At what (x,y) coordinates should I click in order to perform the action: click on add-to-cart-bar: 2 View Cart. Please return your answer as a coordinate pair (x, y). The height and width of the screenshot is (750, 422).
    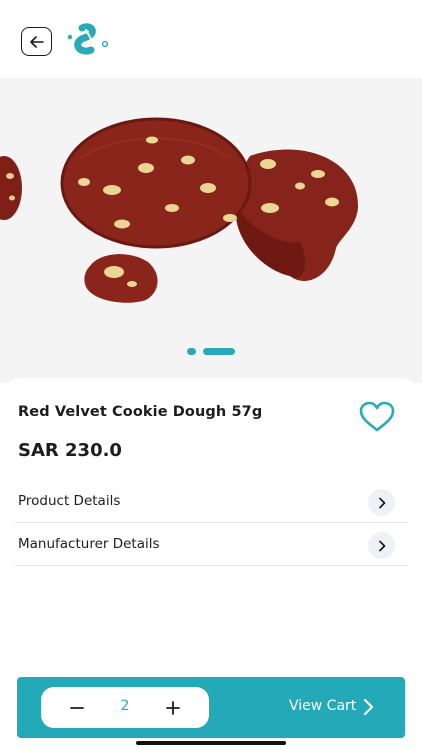
    Looking at the image, I should click on (211, 707).